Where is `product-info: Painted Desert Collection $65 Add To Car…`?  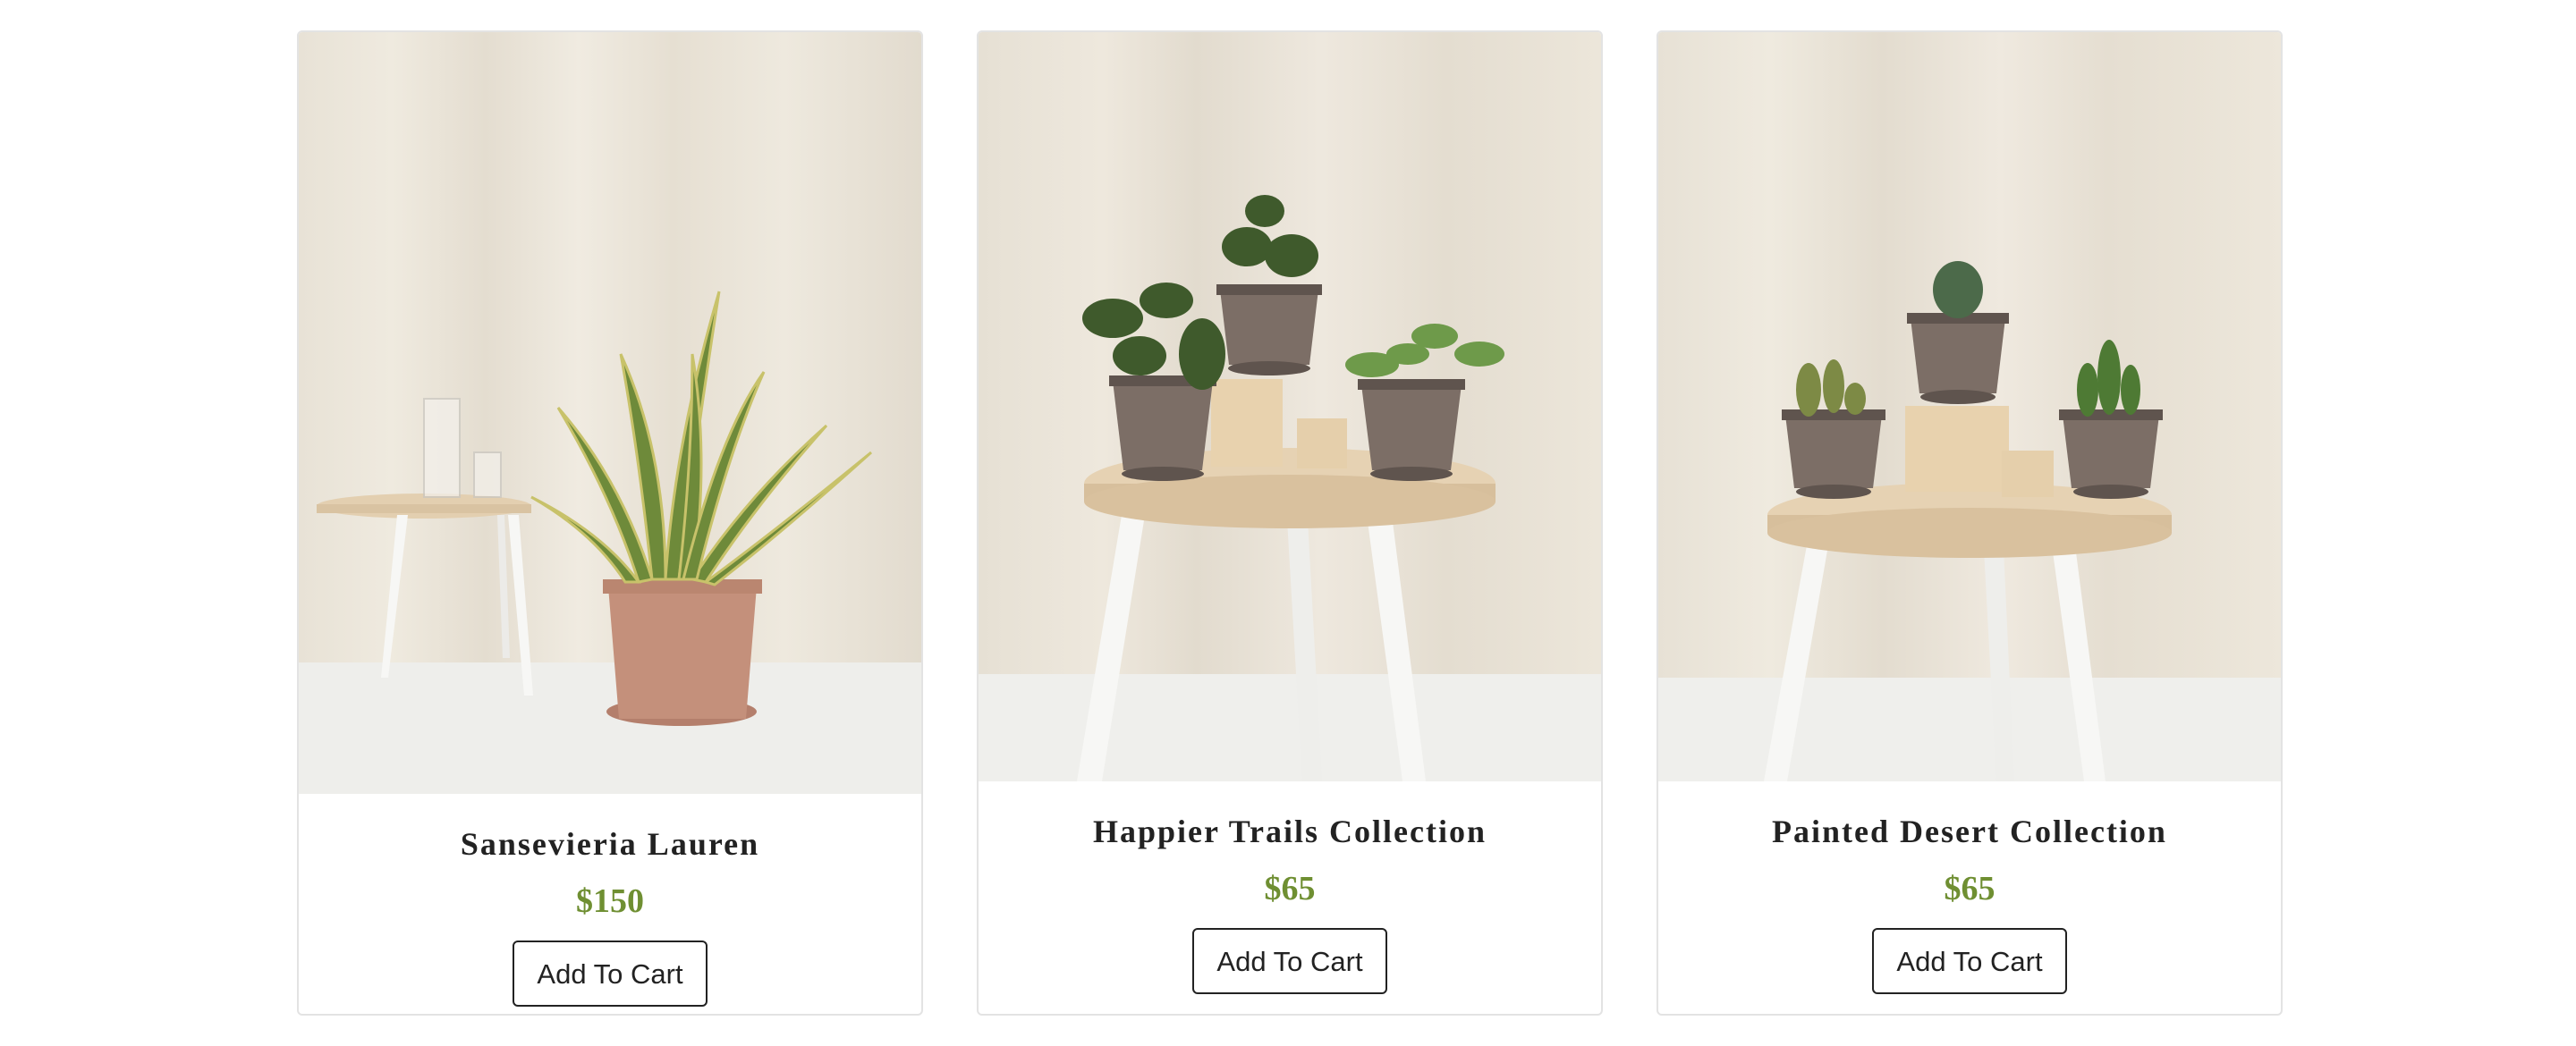
product-info: Painted Desert Collection $65 Add To Car… is located at coordinates (1969, 899).